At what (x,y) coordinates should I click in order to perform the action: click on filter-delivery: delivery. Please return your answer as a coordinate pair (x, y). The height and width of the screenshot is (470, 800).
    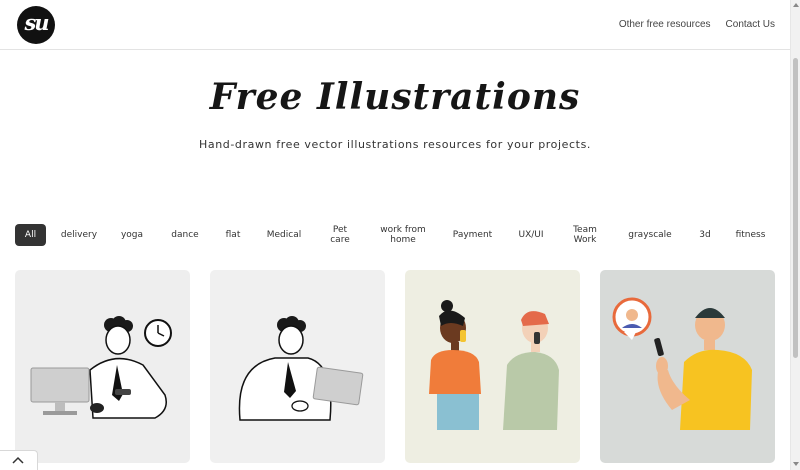
    Looking at the image, I should click on (79, 235).